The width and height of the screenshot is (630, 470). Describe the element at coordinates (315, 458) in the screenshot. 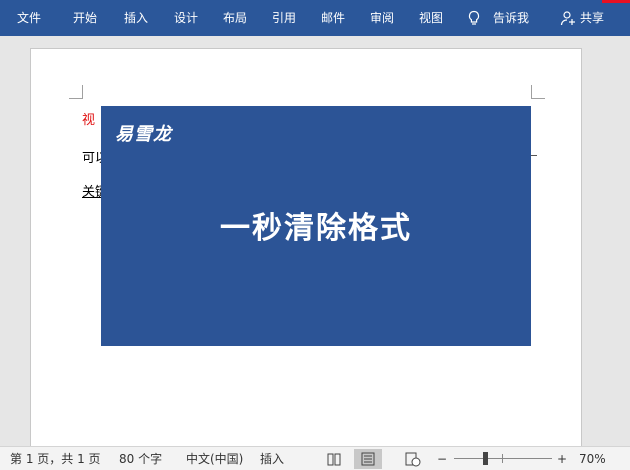

I see `status-bar: 第 1 页，共 1 页 80 个字 中文(中国) 插入 − + 70%` at that location.